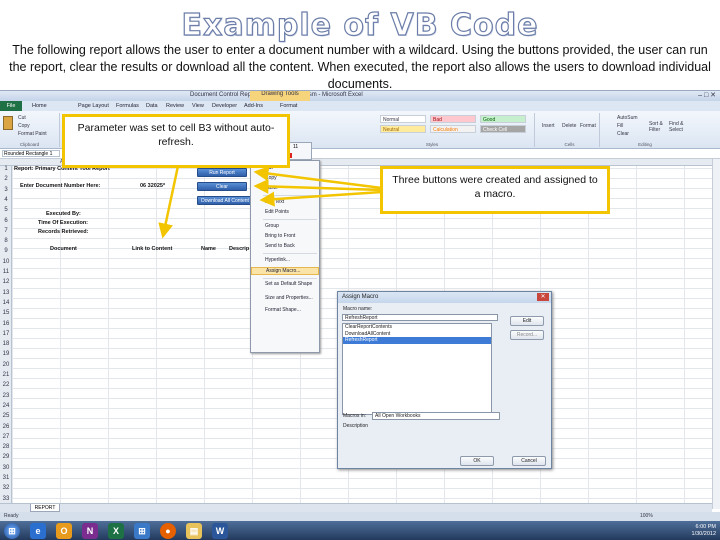 This screenshot has height=540, width=720. I want to click on explorer-icon: ▤, so click(194, 531).